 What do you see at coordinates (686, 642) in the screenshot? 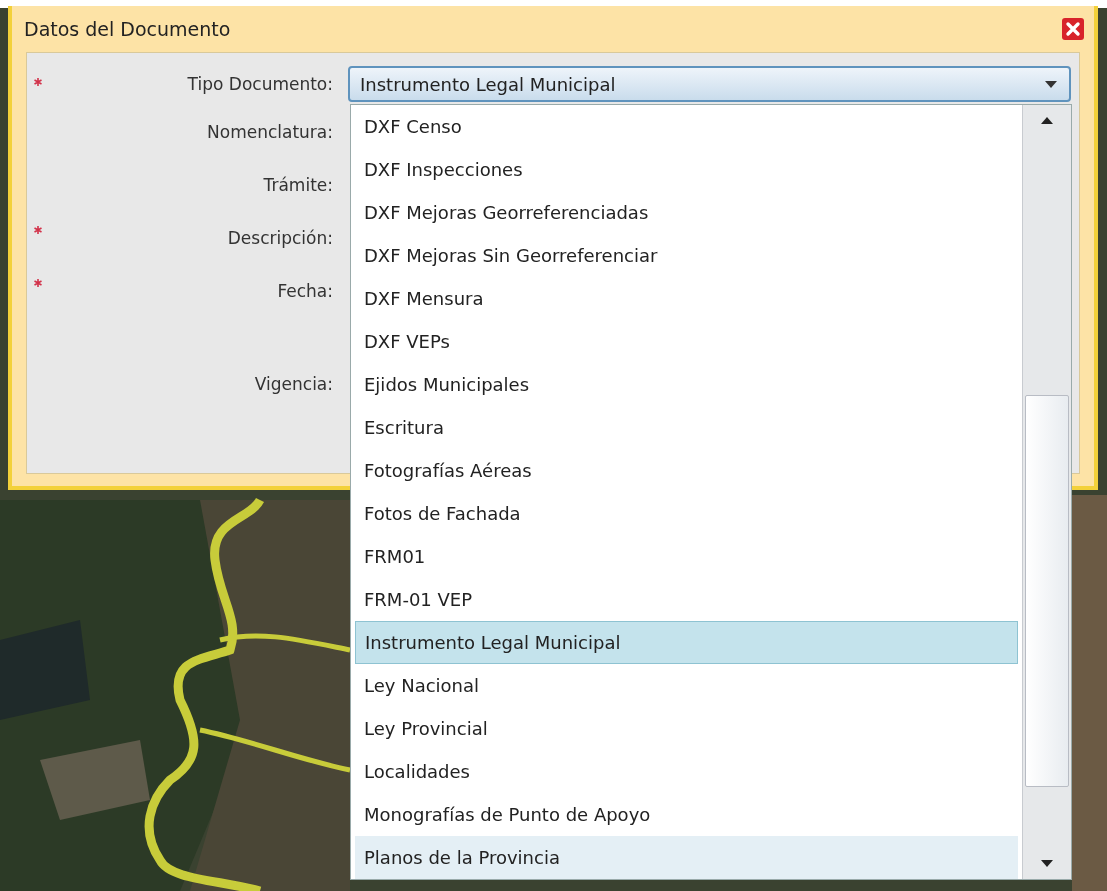
I see `dropdown-option: Instrumento Legal Municipal` at bounding box center [686, 642].